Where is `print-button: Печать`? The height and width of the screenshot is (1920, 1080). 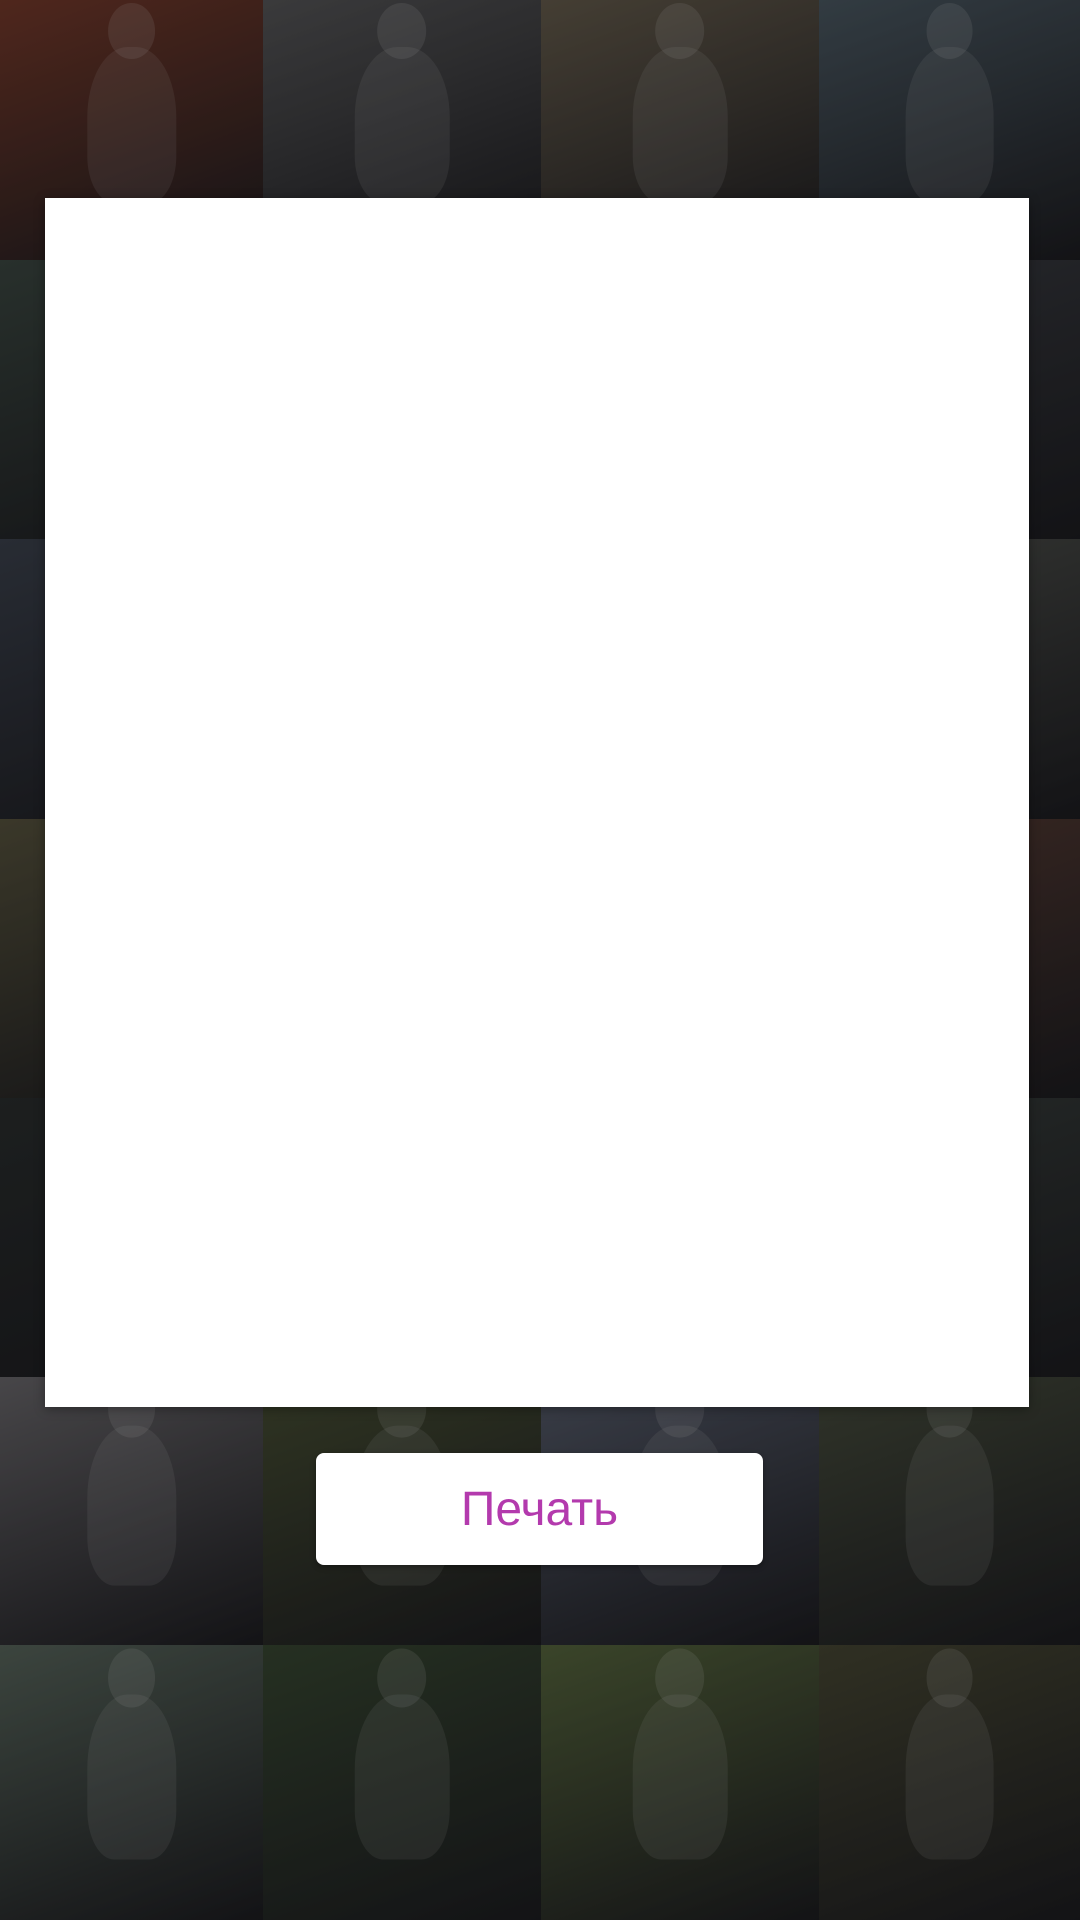 print-button: Печать is located at coordinates (539, 1509).